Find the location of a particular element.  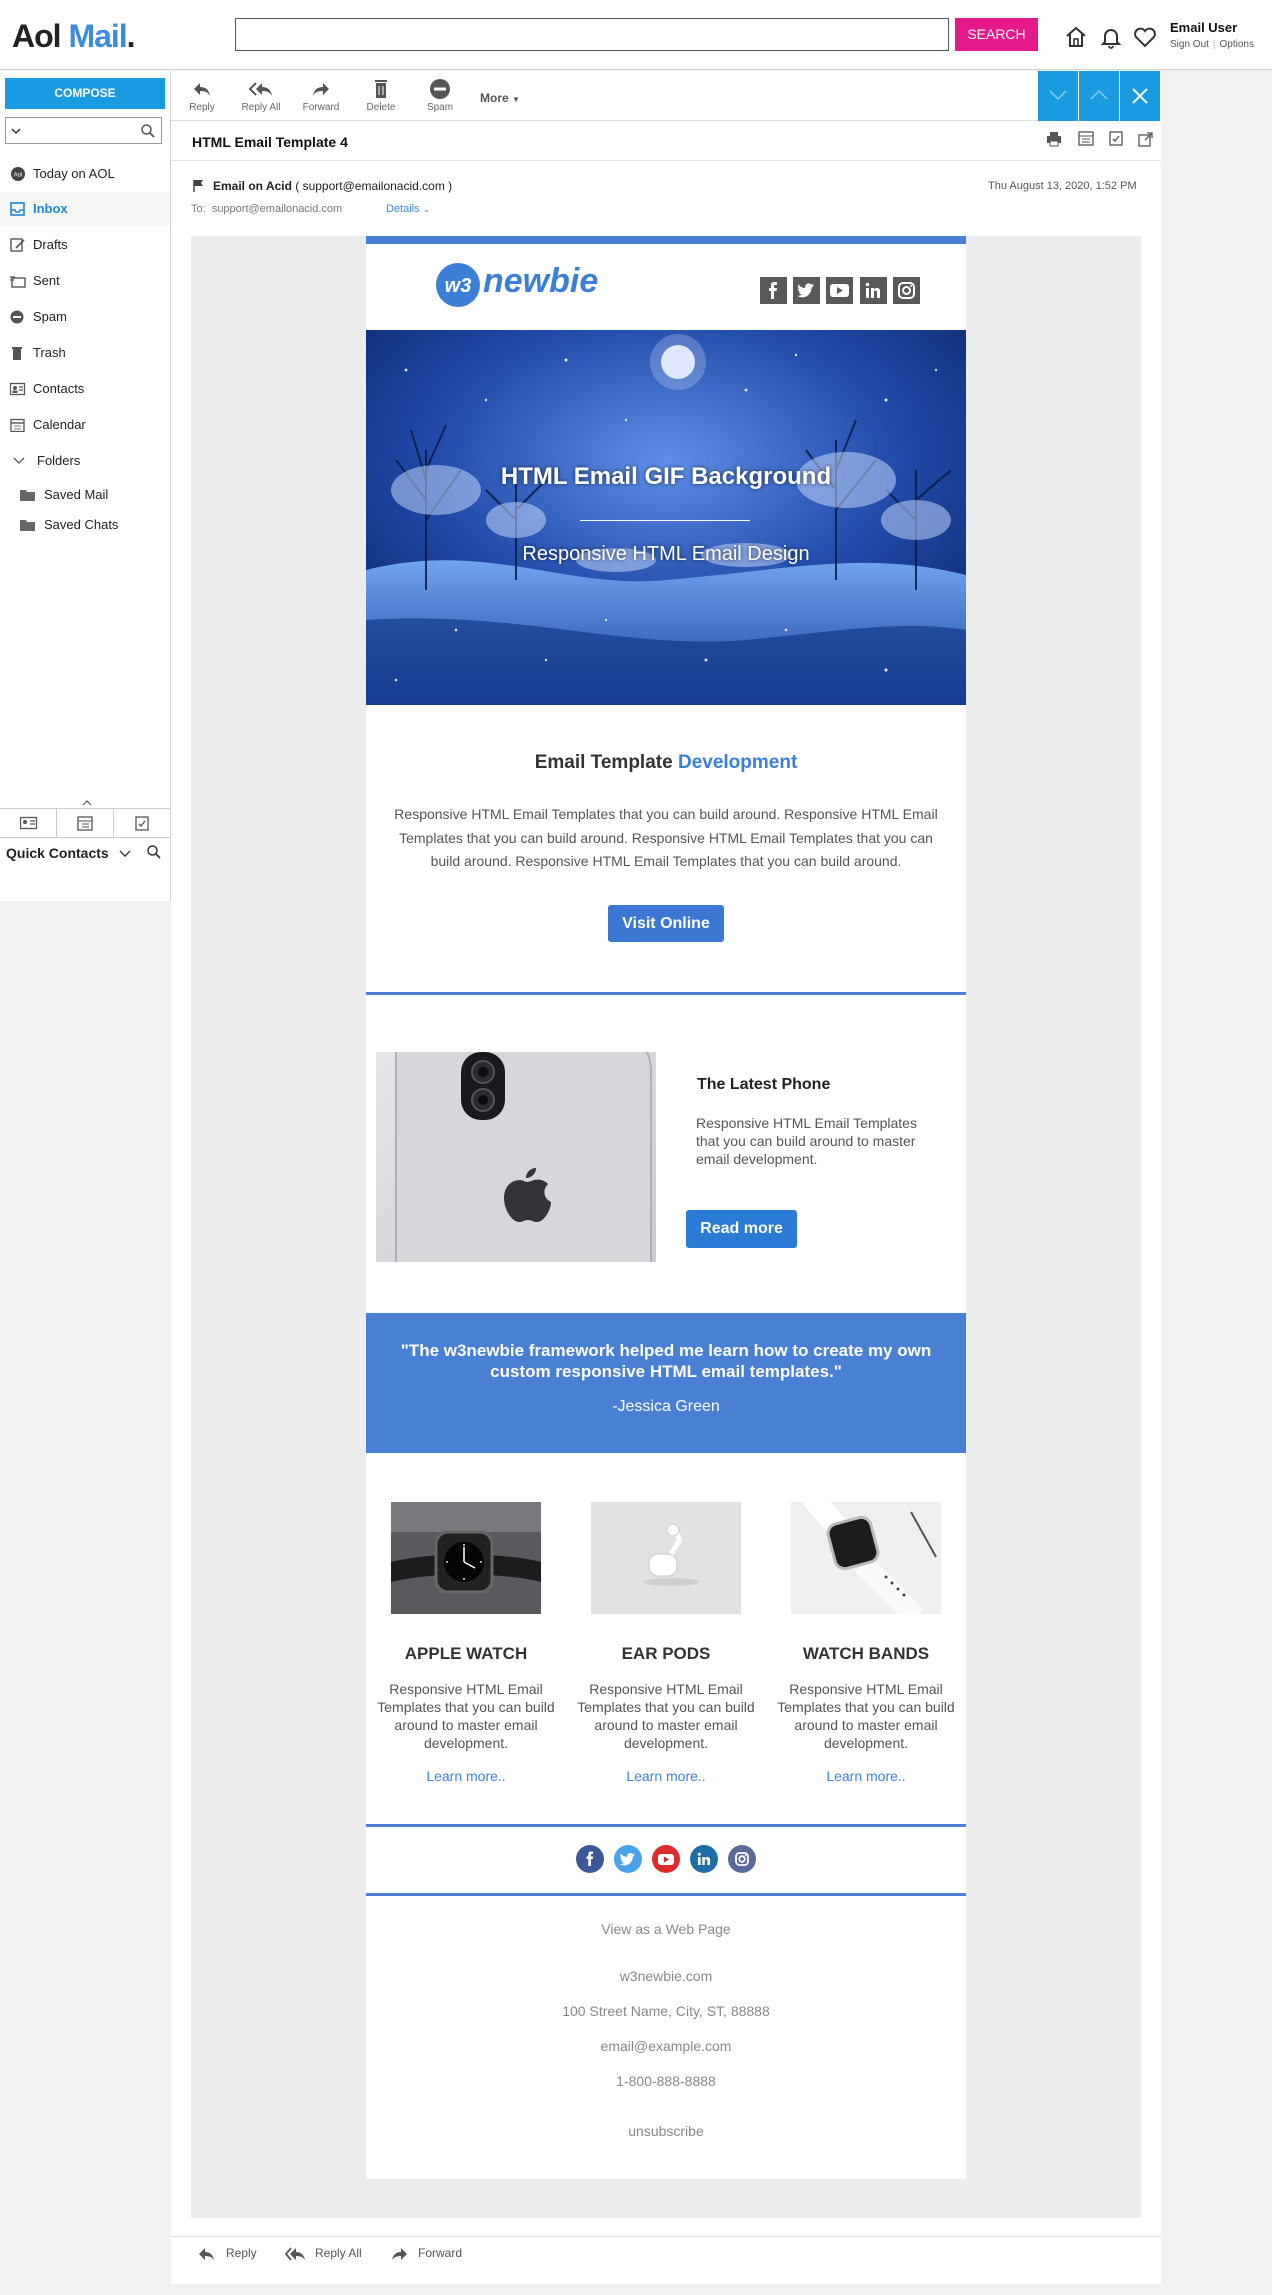

sender-email: ( support@emailonacid.com ) is located at coordinates (374, 186).